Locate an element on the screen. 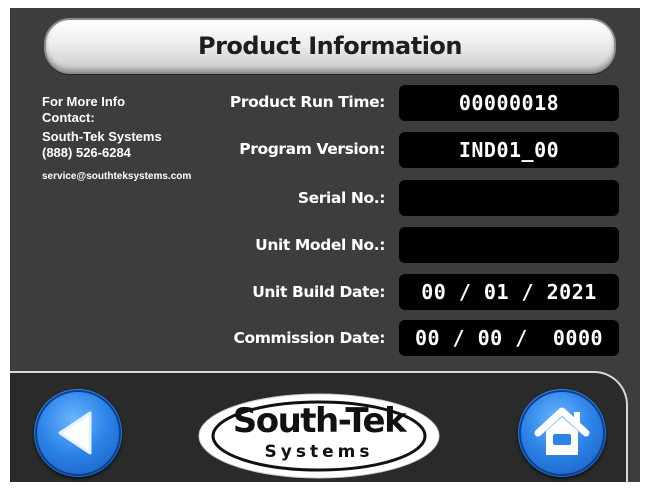 This screenshot has width=651, height=489. contact-email: service@southteksystems.com is located at coordinates (117, 176).